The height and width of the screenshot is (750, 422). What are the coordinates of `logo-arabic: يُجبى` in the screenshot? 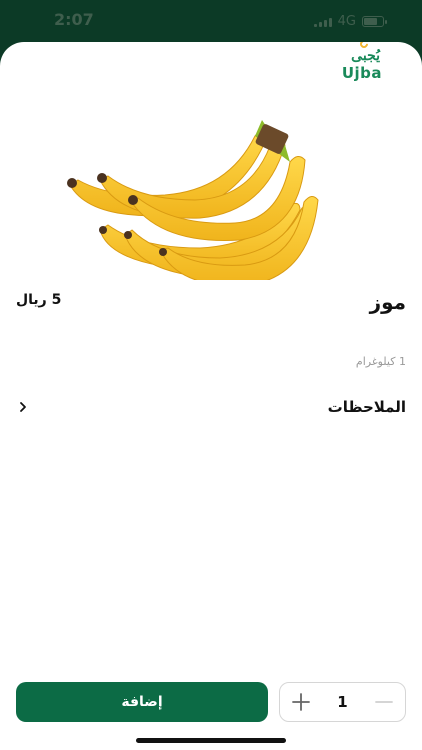 It's located at (365, 56).